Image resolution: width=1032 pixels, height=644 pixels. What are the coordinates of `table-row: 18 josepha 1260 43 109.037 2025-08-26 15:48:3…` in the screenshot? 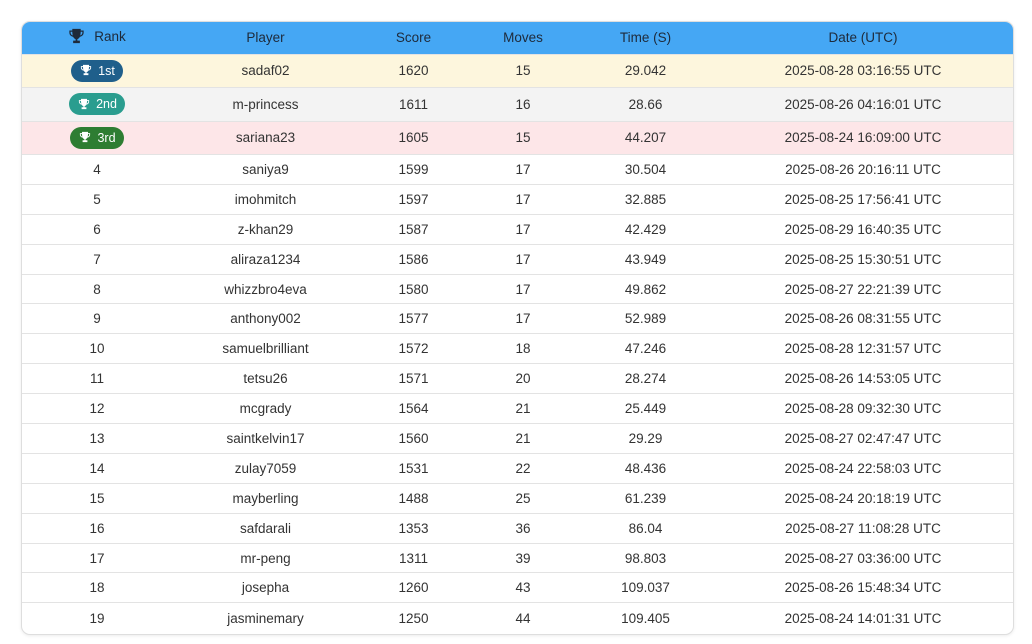 It's located at (517, 587).